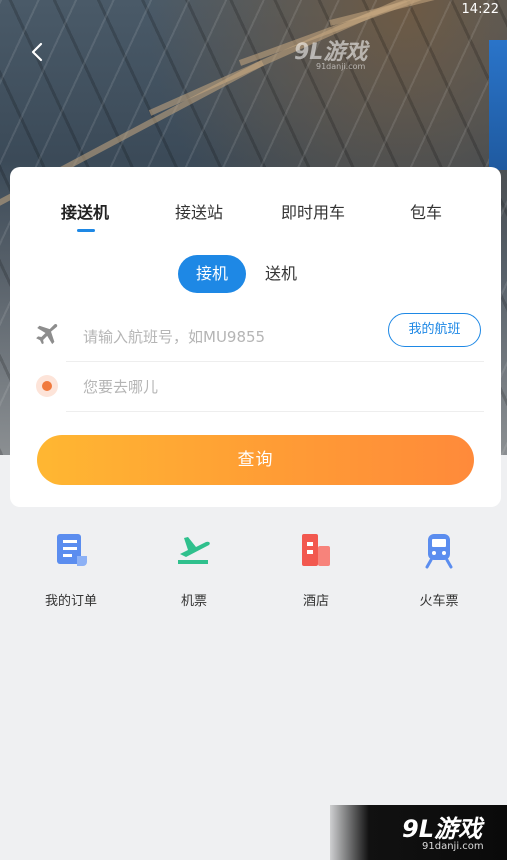 The image size is (507, 860). What do you see at coordinates (434, 330) in the screenshot?
I see `my-flights-button: 我的航班` at bounding box center [434, 330].